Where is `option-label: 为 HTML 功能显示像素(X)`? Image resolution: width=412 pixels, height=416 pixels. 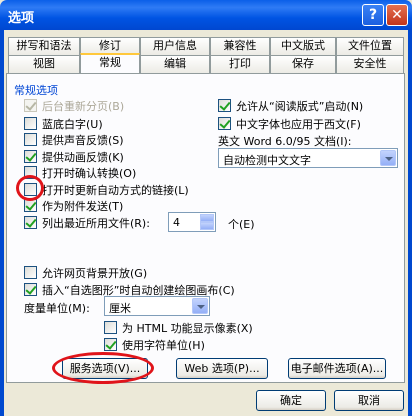
option-label: 为 HTML 功能显示像素(X) is located at coordinates (187, 328).